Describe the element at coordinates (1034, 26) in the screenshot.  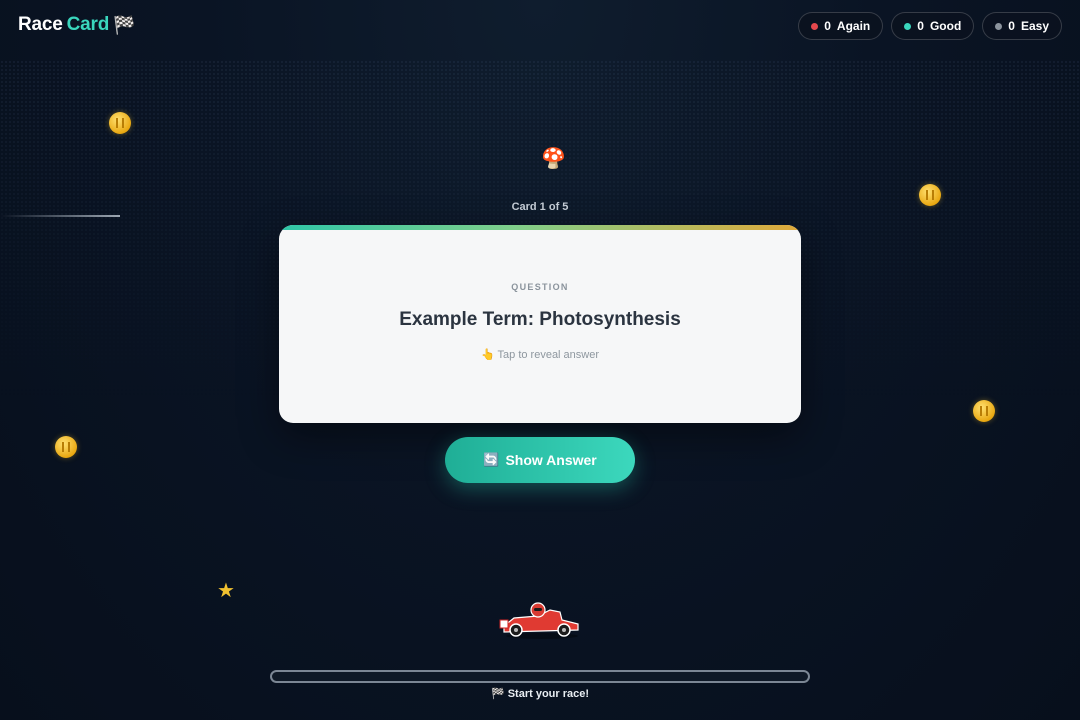
I see `easy-label: Easy` at that location.